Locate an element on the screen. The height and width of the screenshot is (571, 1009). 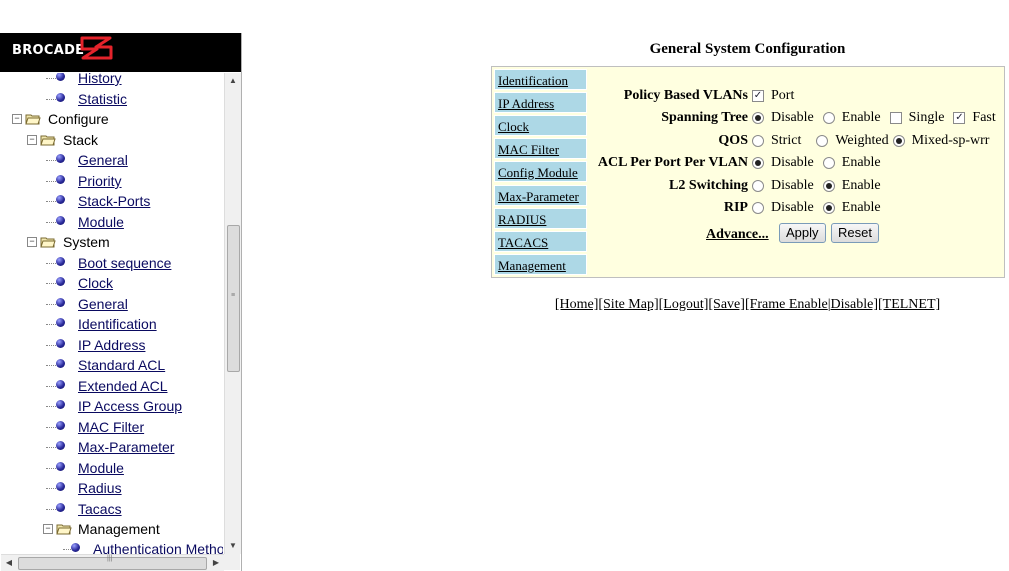
tree-item-label: Clock is located at coordinates (95, 283).